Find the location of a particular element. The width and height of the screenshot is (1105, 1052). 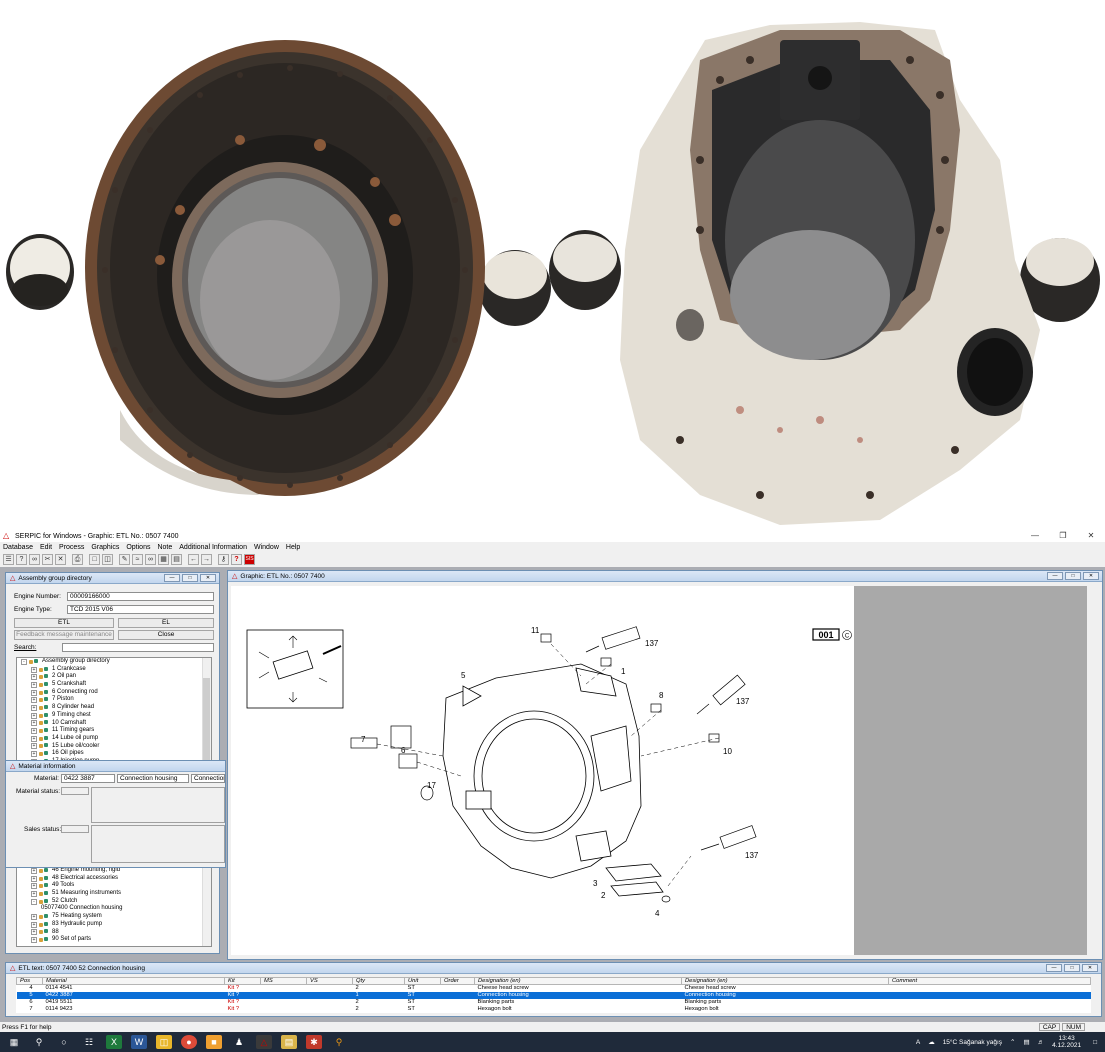

weather-icon: ☁ is located at coordinates (931, 1042).